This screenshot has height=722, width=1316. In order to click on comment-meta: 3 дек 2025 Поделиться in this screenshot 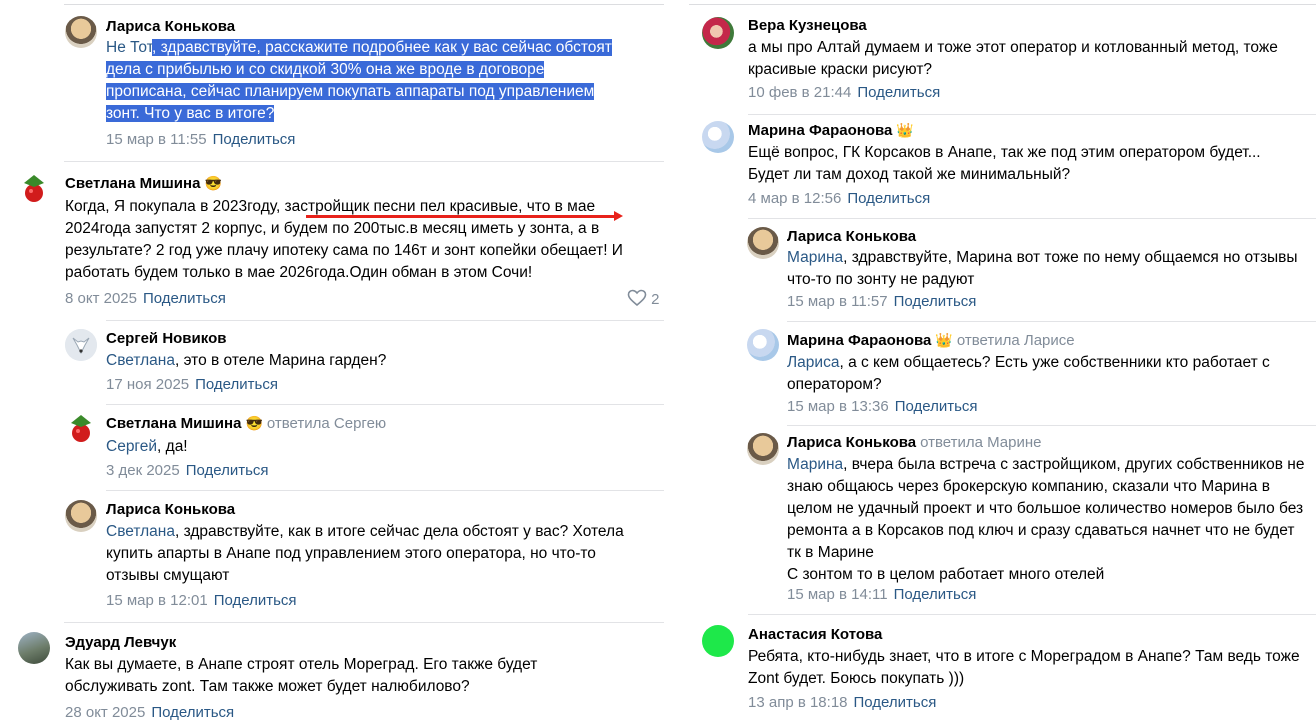, I will do `click(187, 470)`.